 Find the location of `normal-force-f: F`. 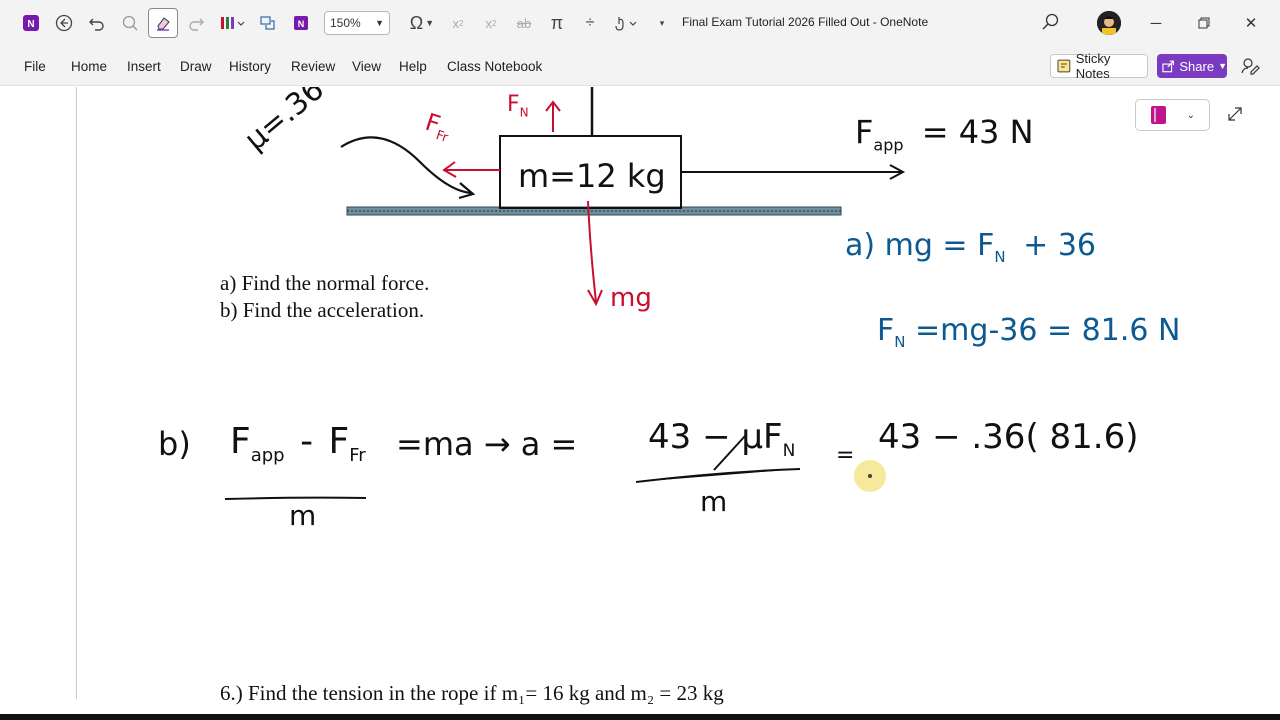

normal-force-f: F is located at coordinates (513, 104).